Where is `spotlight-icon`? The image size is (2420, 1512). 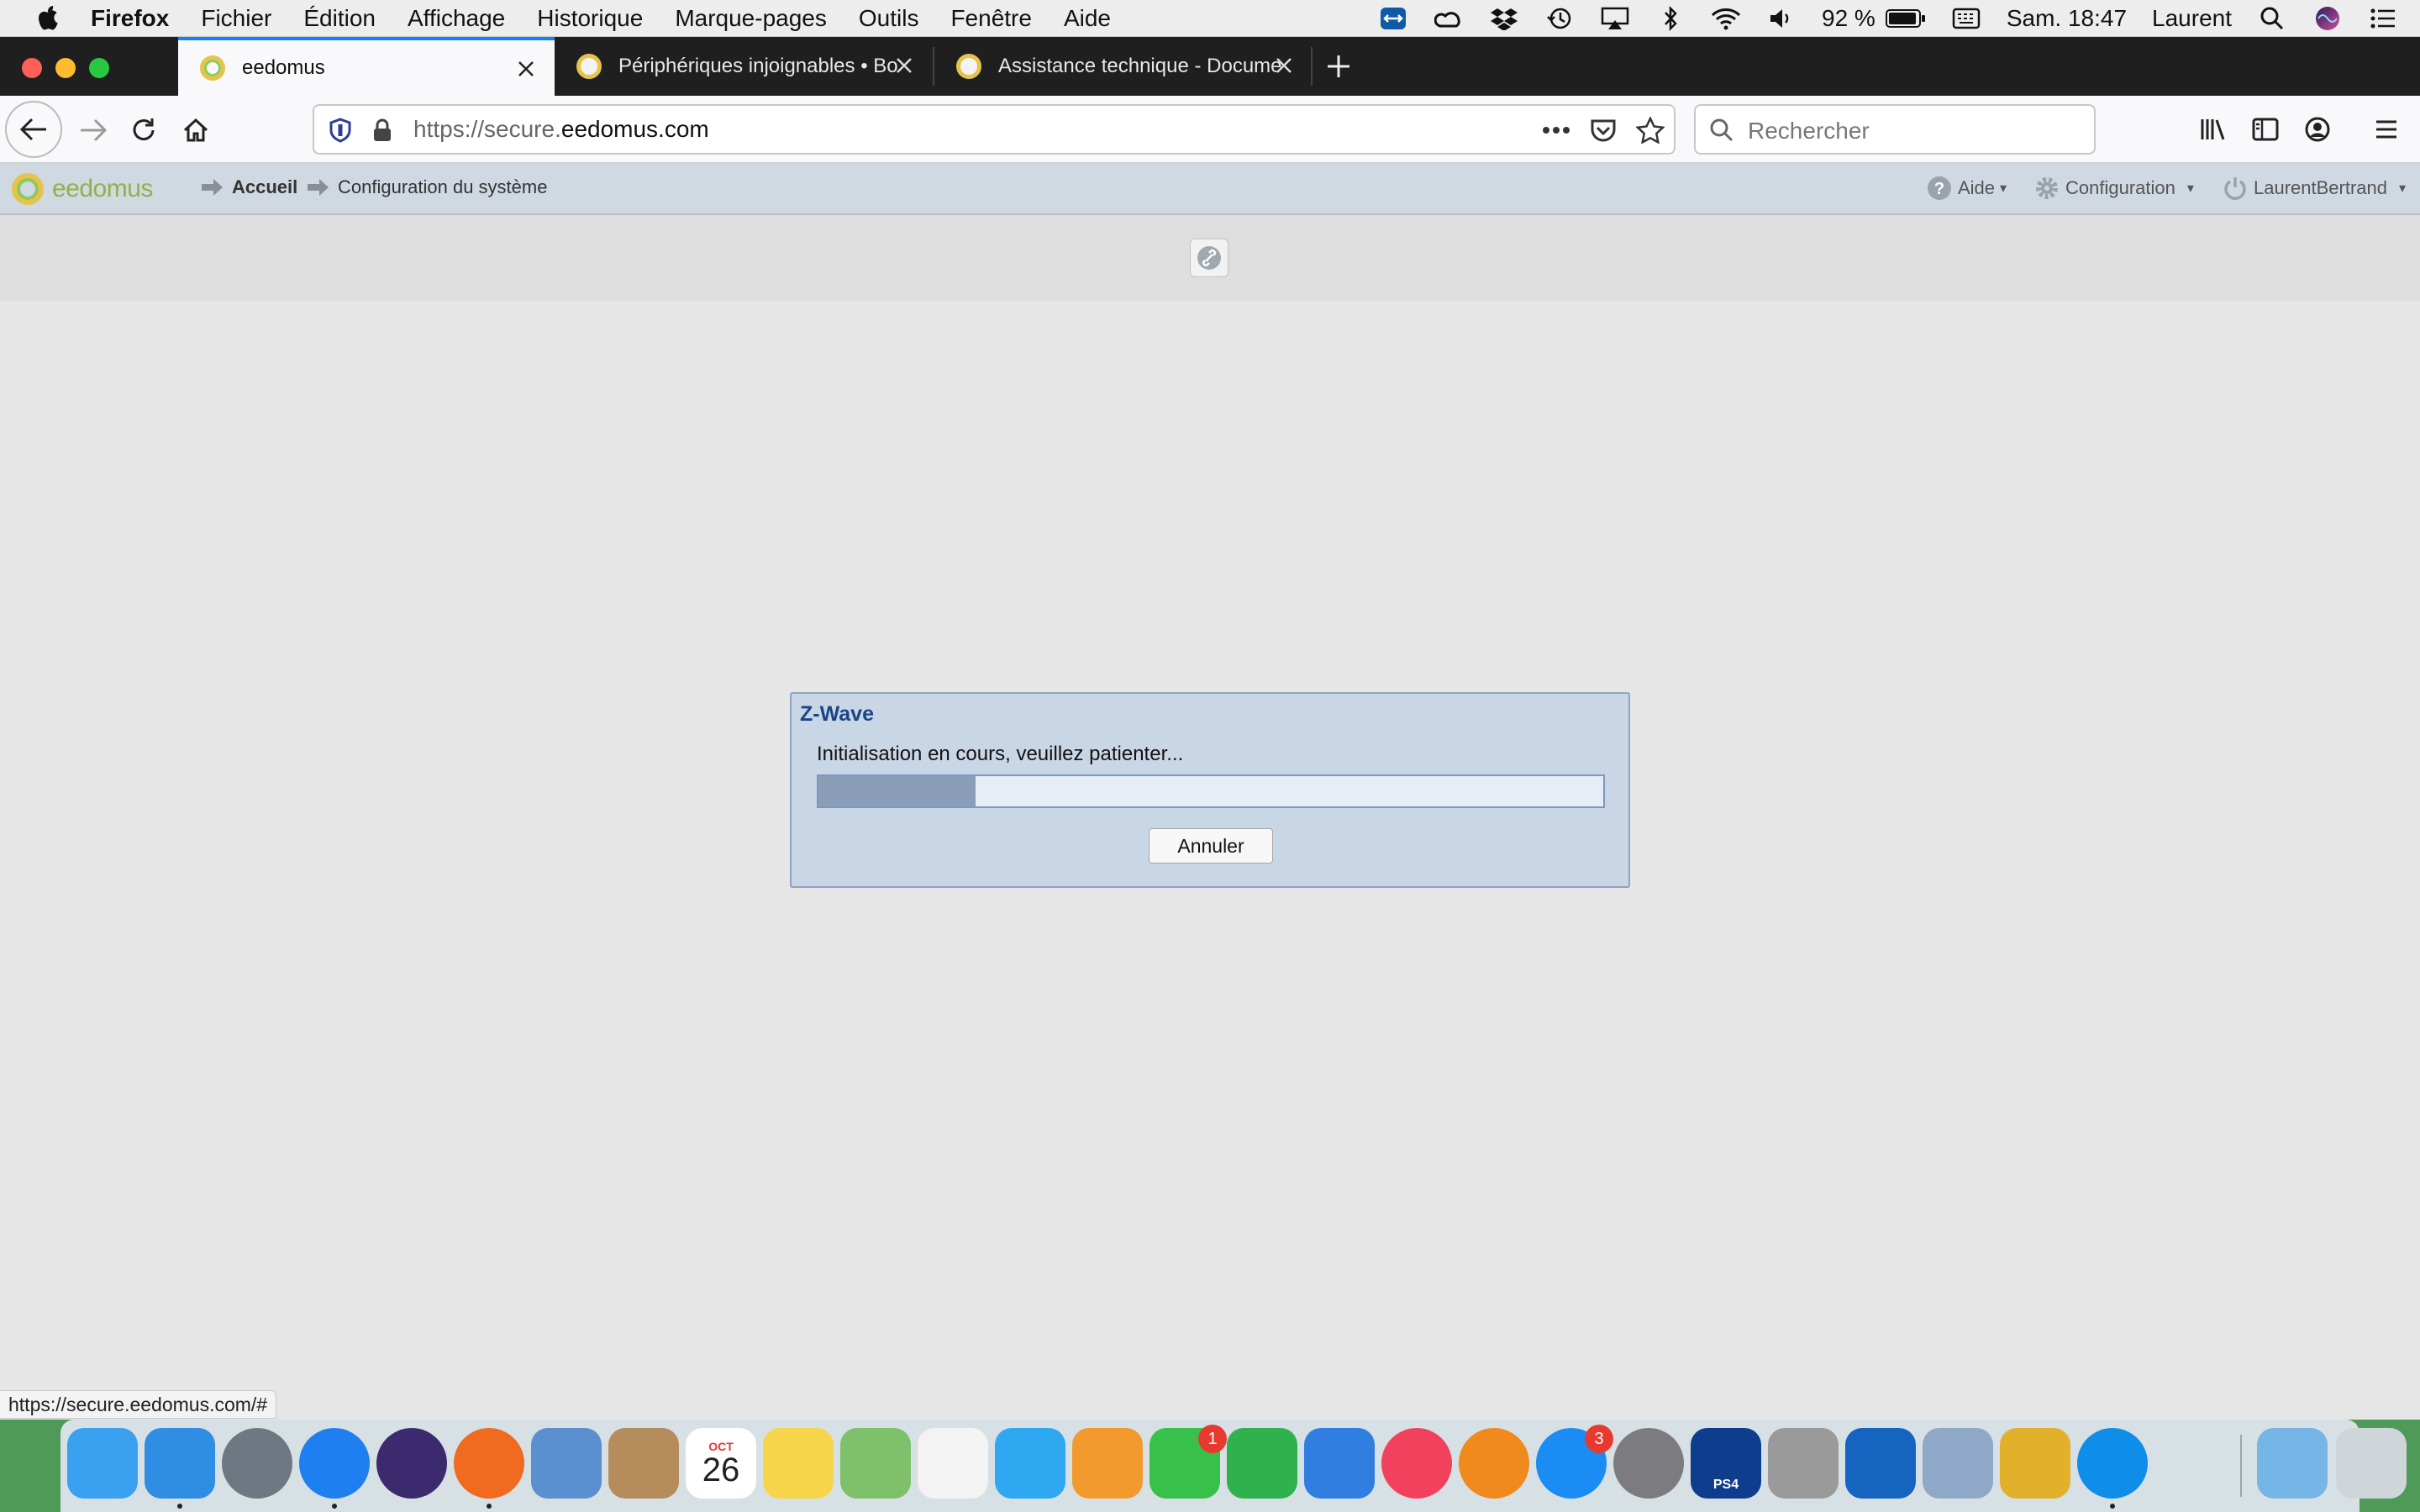 spotlight-icon is located at coordinates (2272, 18).